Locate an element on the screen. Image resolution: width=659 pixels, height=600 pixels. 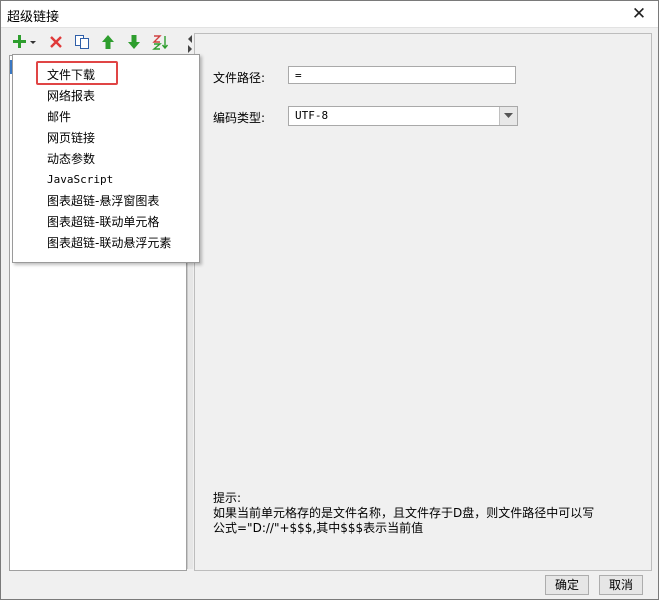
file-path-input: = is located at coordinates (402, 75).